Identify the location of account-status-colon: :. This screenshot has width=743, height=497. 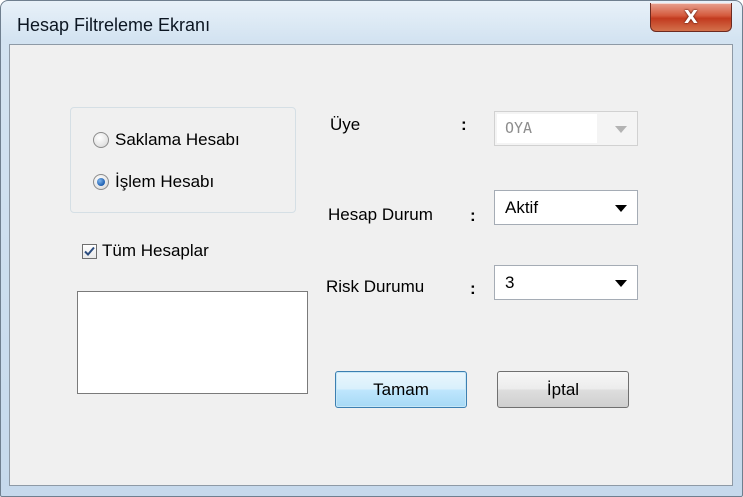
(473, 215).